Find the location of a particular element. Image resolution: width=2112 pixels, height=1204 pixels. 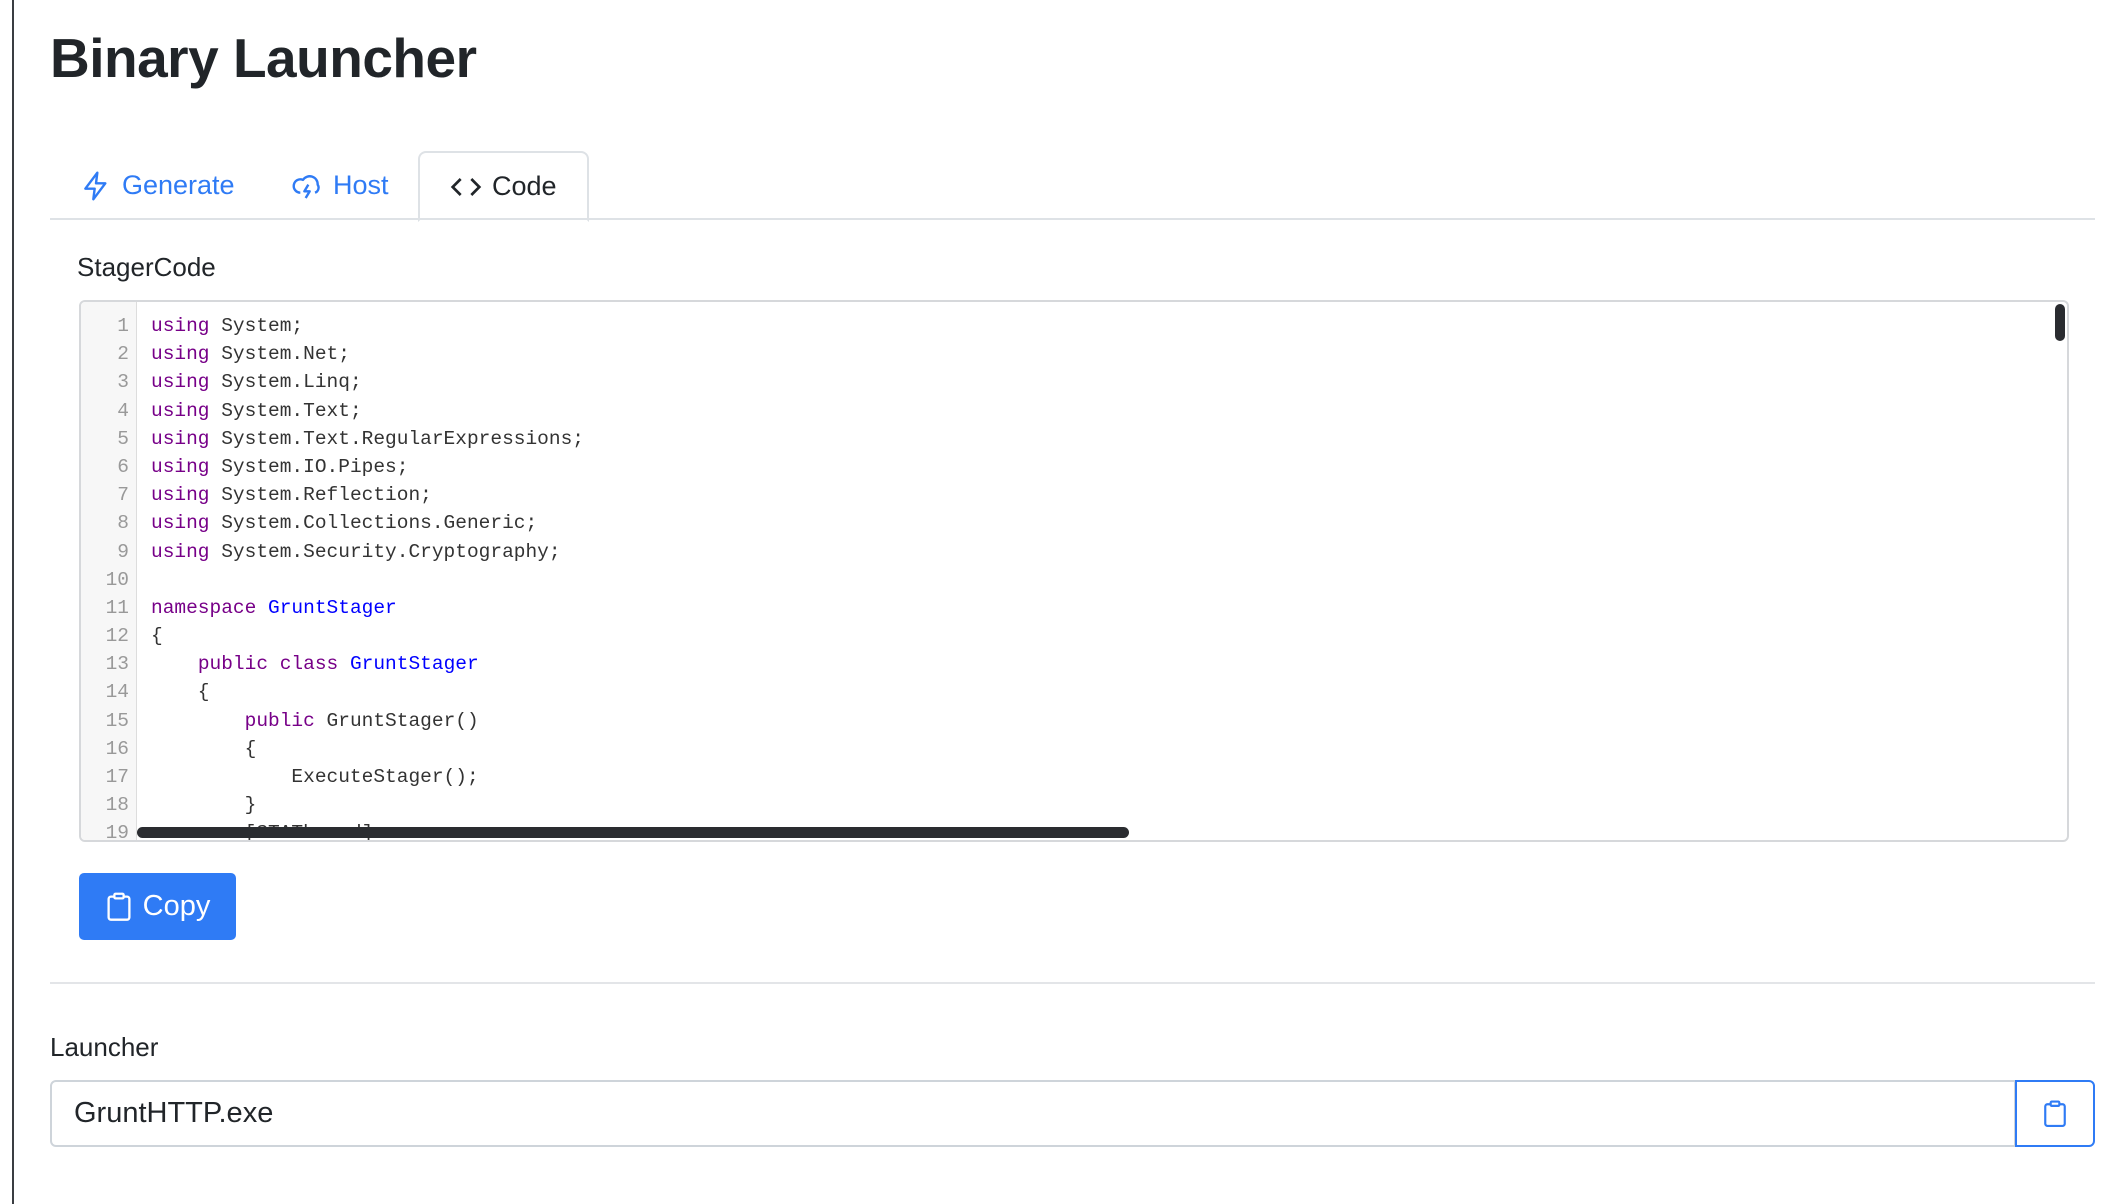

code-text: using System.Security.Cryptography; is located at coordinates (345, 552).